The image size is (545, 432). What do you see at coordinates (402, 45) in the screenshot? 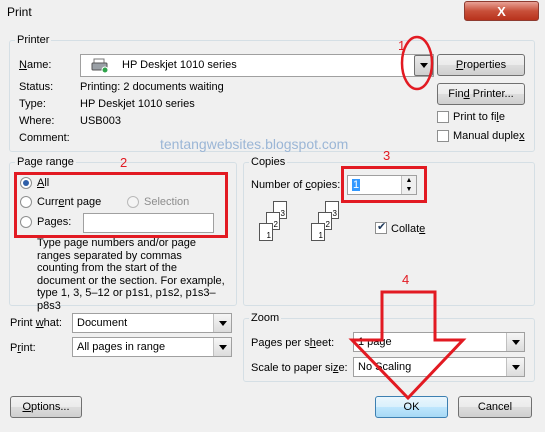
I see `annotation-number-1: 1` at bounding box center [402, 45].